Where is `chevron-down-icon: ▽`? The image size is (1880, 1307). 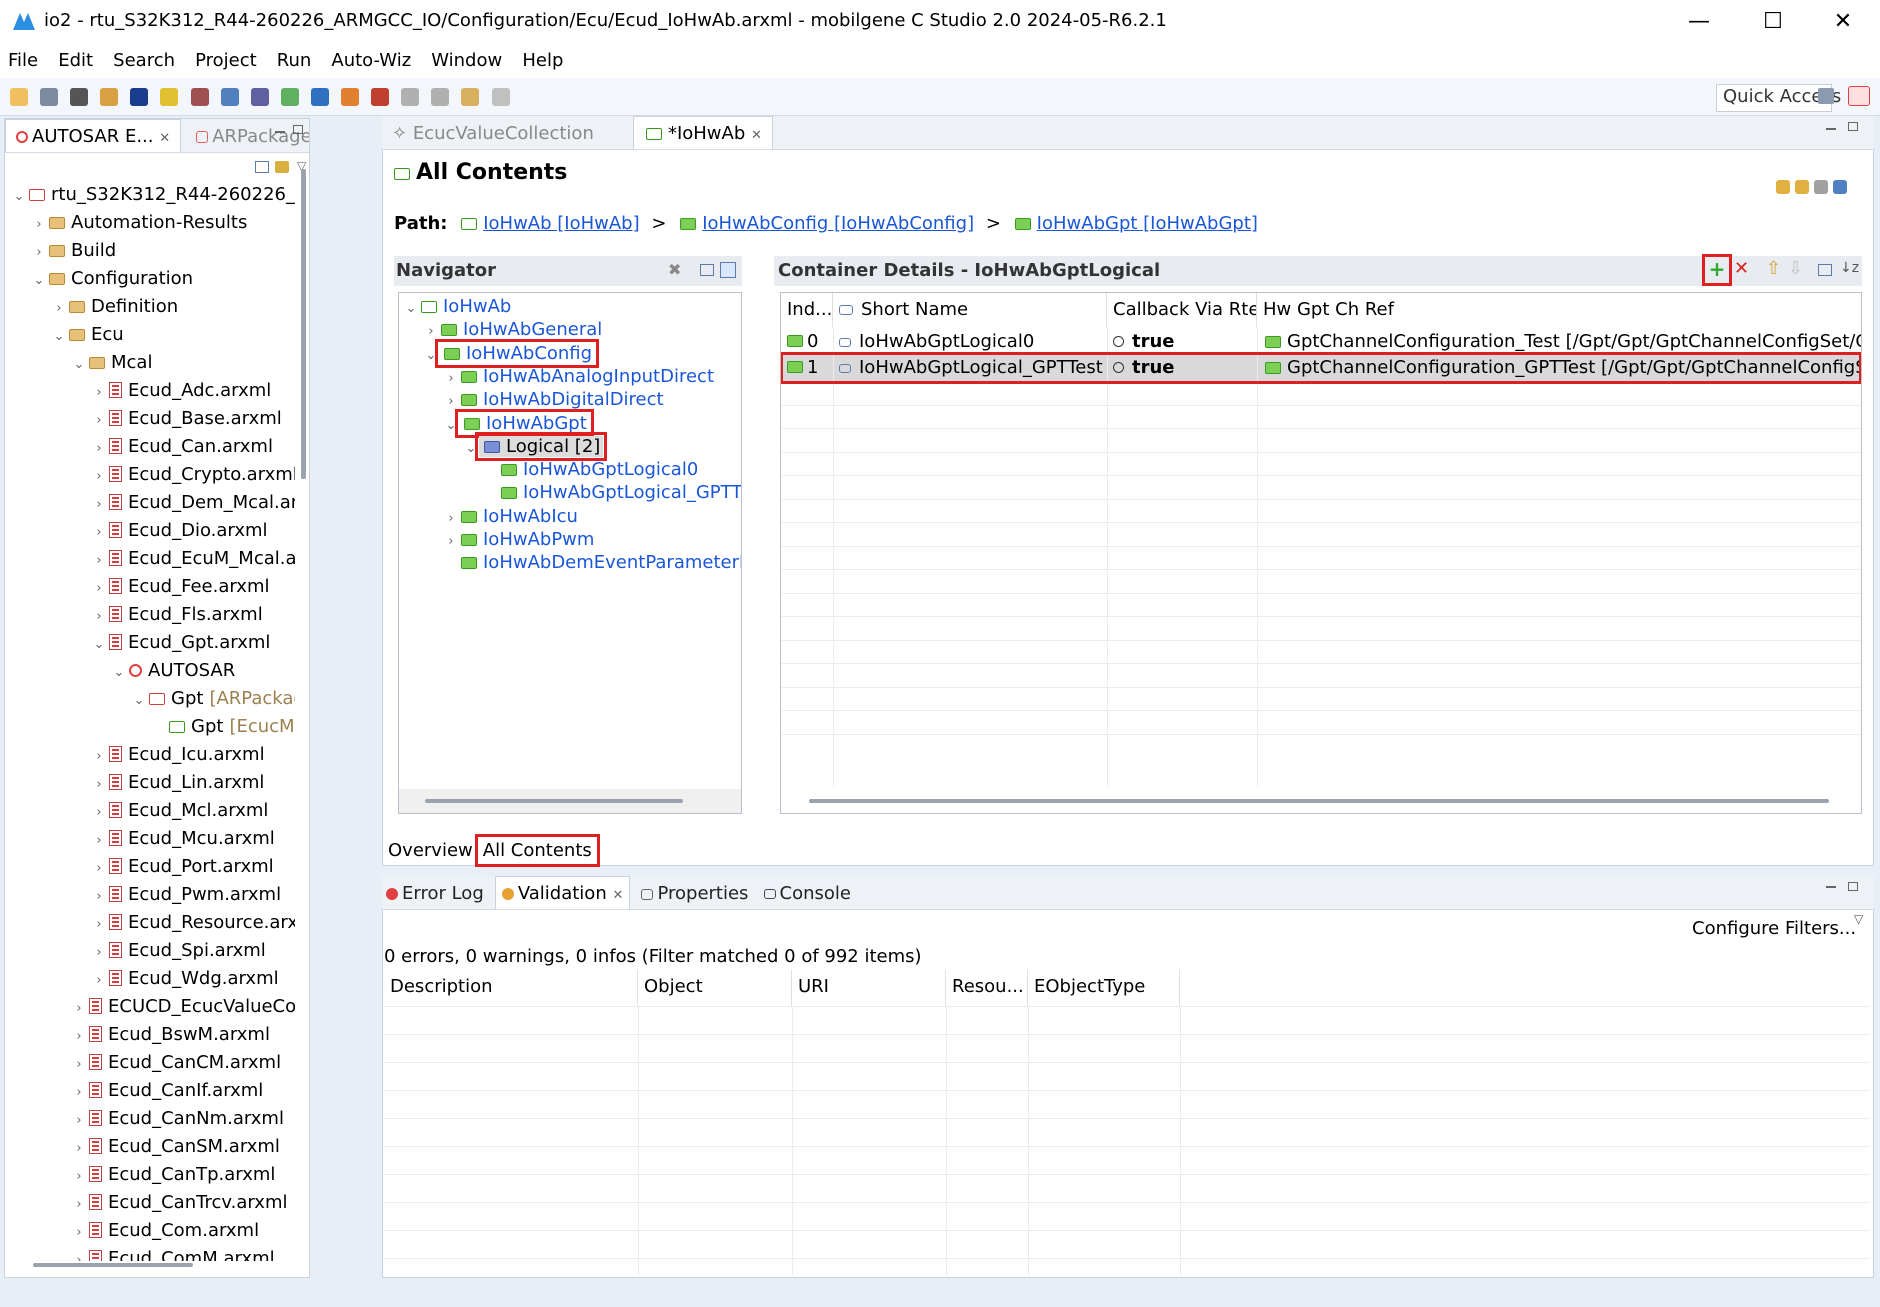 chevron-down-icon: ▽ is located at coordinates (1858, 919).